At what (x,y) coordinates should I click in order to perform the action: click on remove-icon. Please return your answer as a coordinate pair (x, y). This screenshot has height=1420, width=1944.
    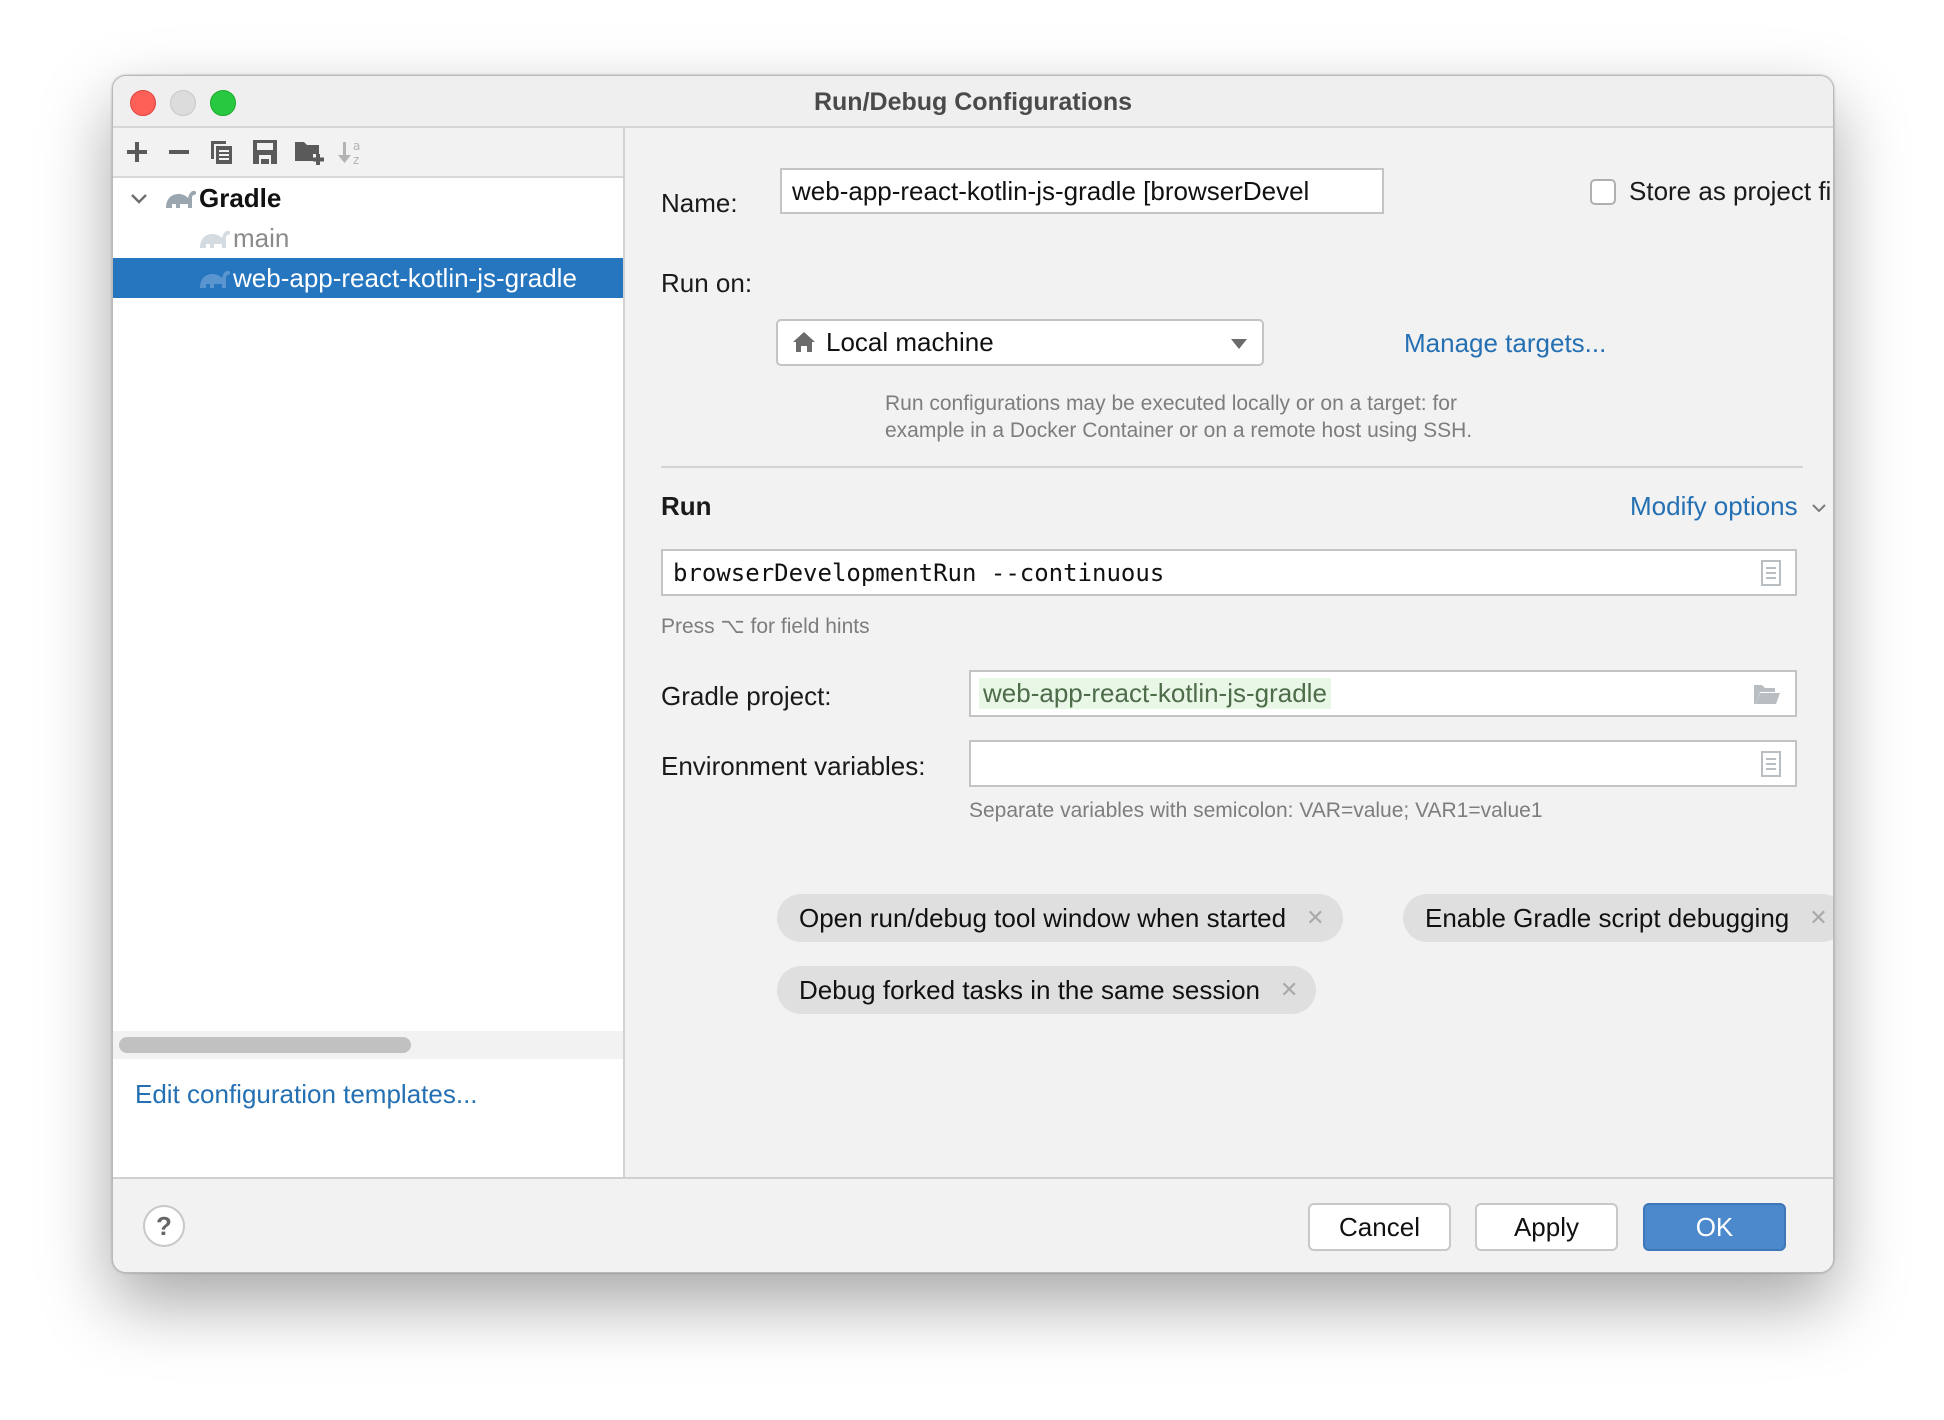
    Looking at the image, I should click on (179, 152).